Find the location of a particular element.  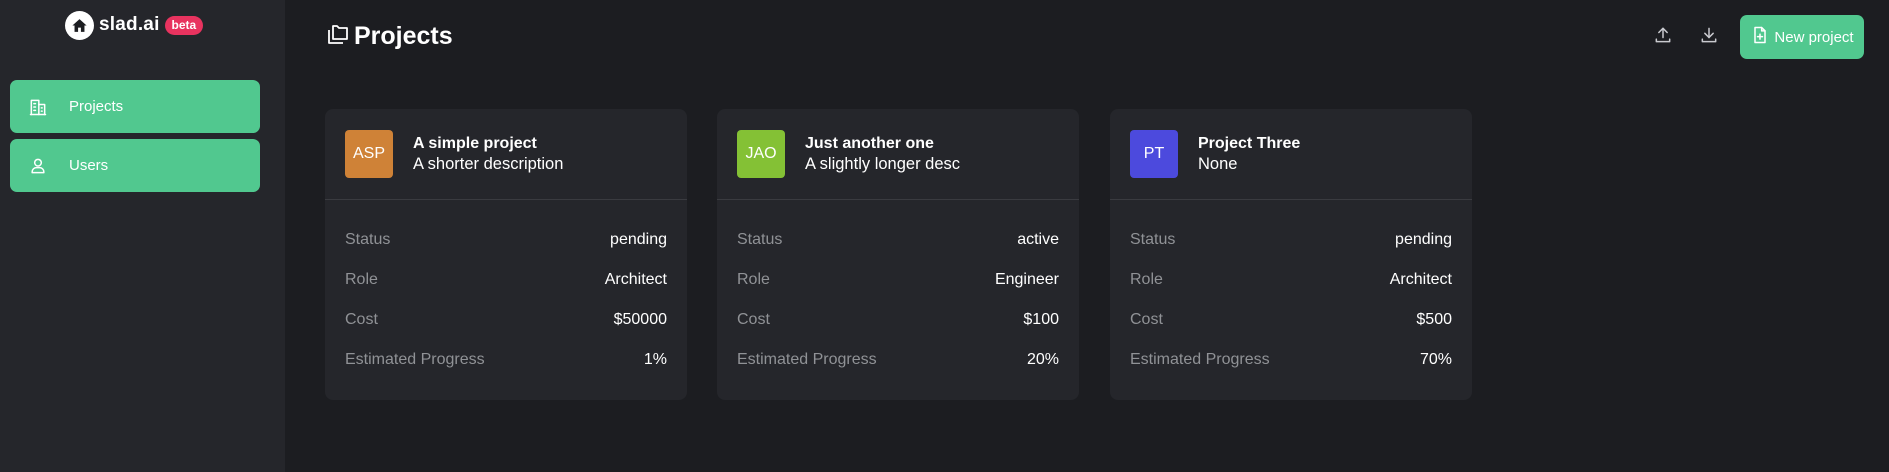

new-project-label: New project is located at coordinates (1814, 37).